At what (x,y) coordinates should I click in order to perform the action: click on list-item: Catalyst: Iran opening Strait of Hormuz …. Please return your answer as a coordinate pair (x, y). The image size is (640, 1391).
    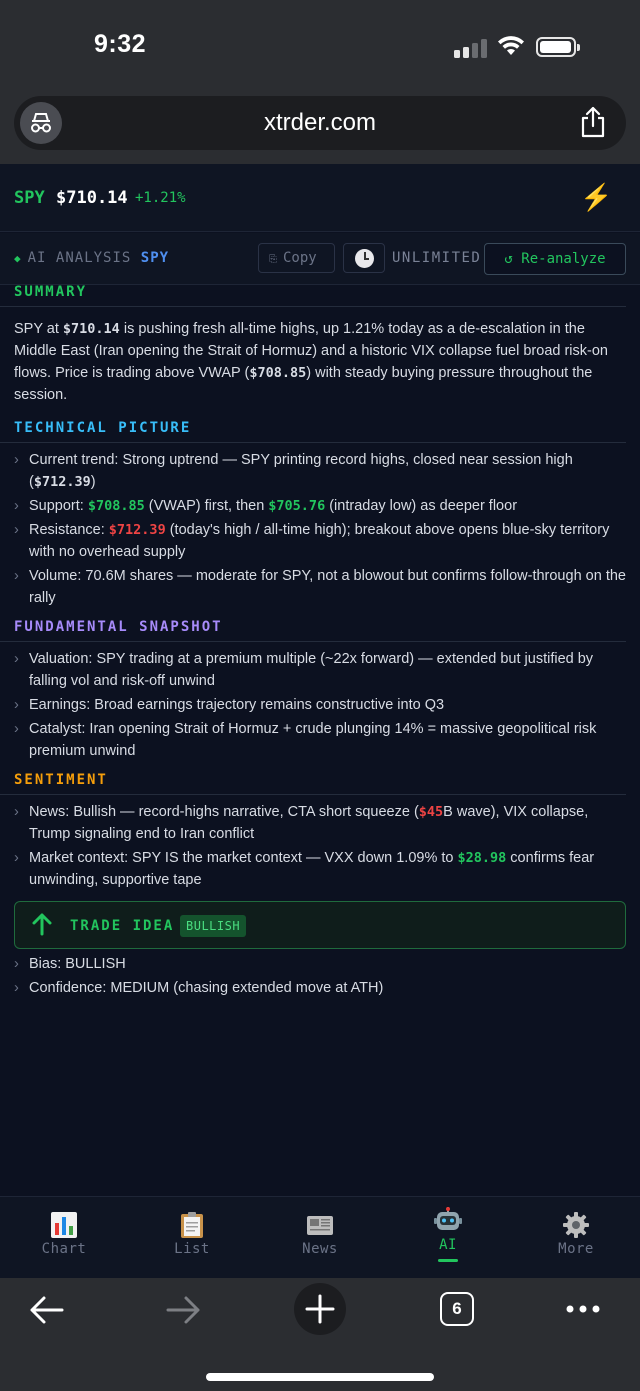
    Looking at the image, I should click on (320, 740).